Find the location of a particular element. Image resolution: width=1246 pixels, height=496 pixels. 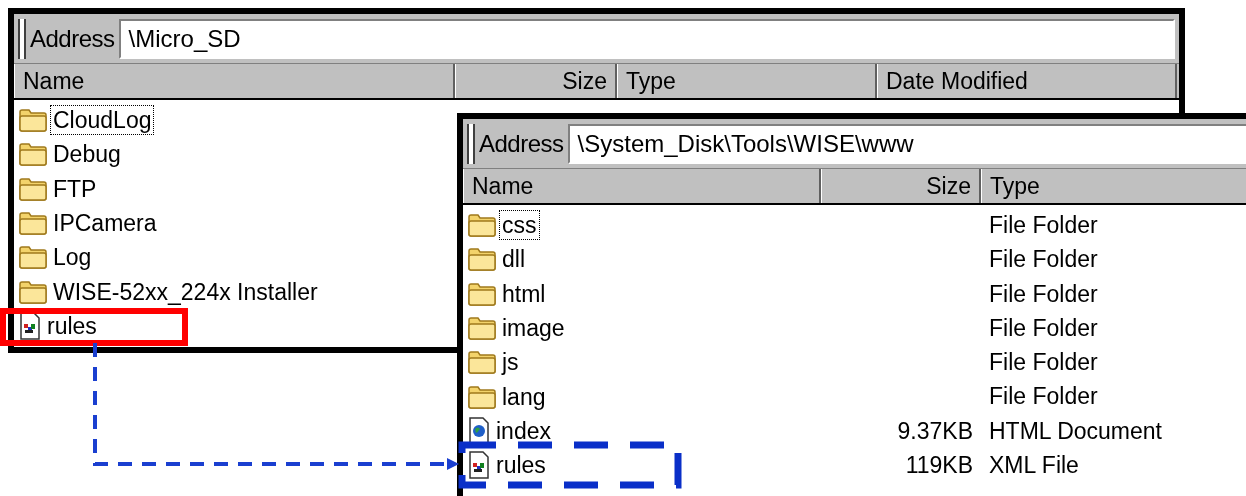

address-field: \System_Disk\Tools\WISE\www is located at coordinates (906, 143).